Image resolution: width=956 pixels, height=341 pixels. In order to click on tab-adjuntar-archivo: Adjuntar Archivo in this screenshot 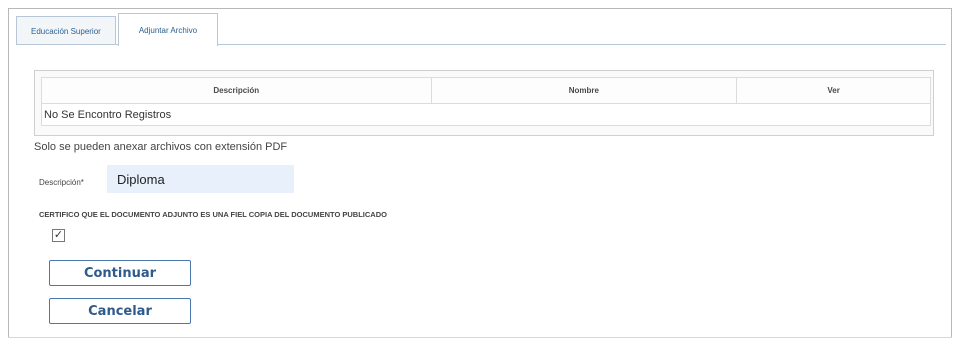, I will do `click(168, 29)`.